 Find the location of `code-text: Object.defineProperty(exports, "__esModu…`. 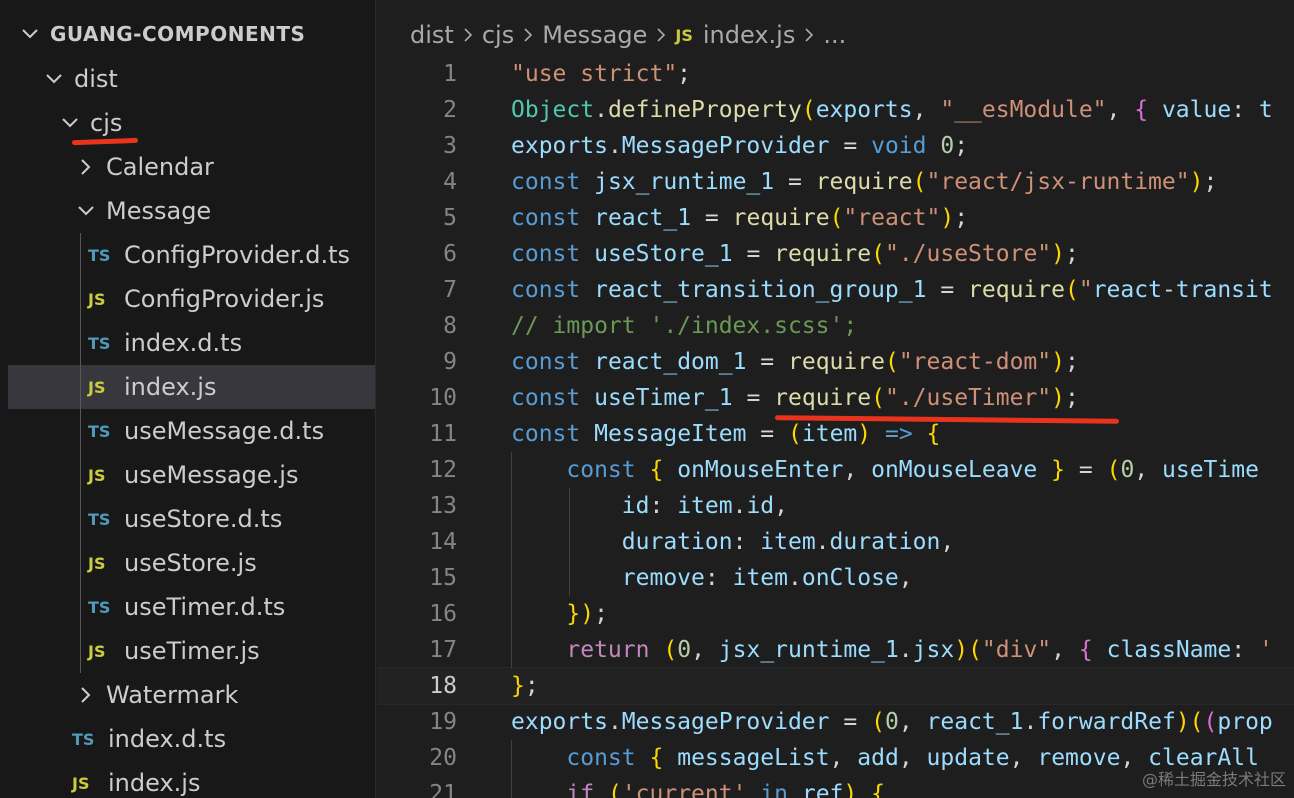

code-text: Object.defineProperty(exports, "__esModu… is located at coordinates (892, 110).